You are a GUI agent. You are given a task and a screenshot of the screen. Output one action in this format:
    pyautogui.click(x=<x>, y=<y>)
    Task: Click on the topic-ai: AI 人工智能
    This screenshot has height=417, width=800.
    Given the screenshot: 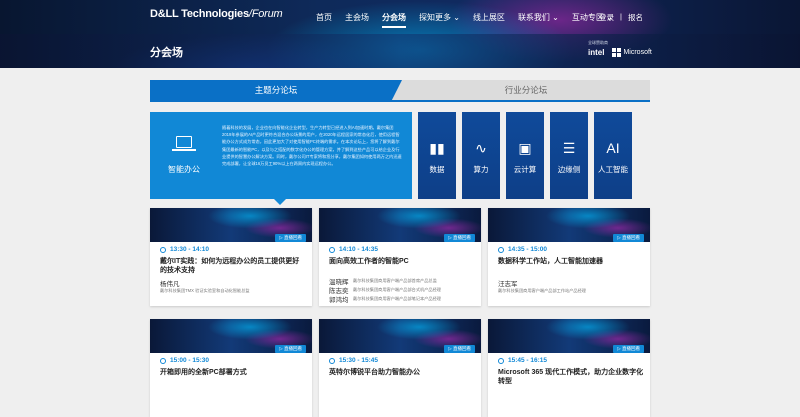 What is the action you would take?
    pyautogui.click(x=613, y=155)
    